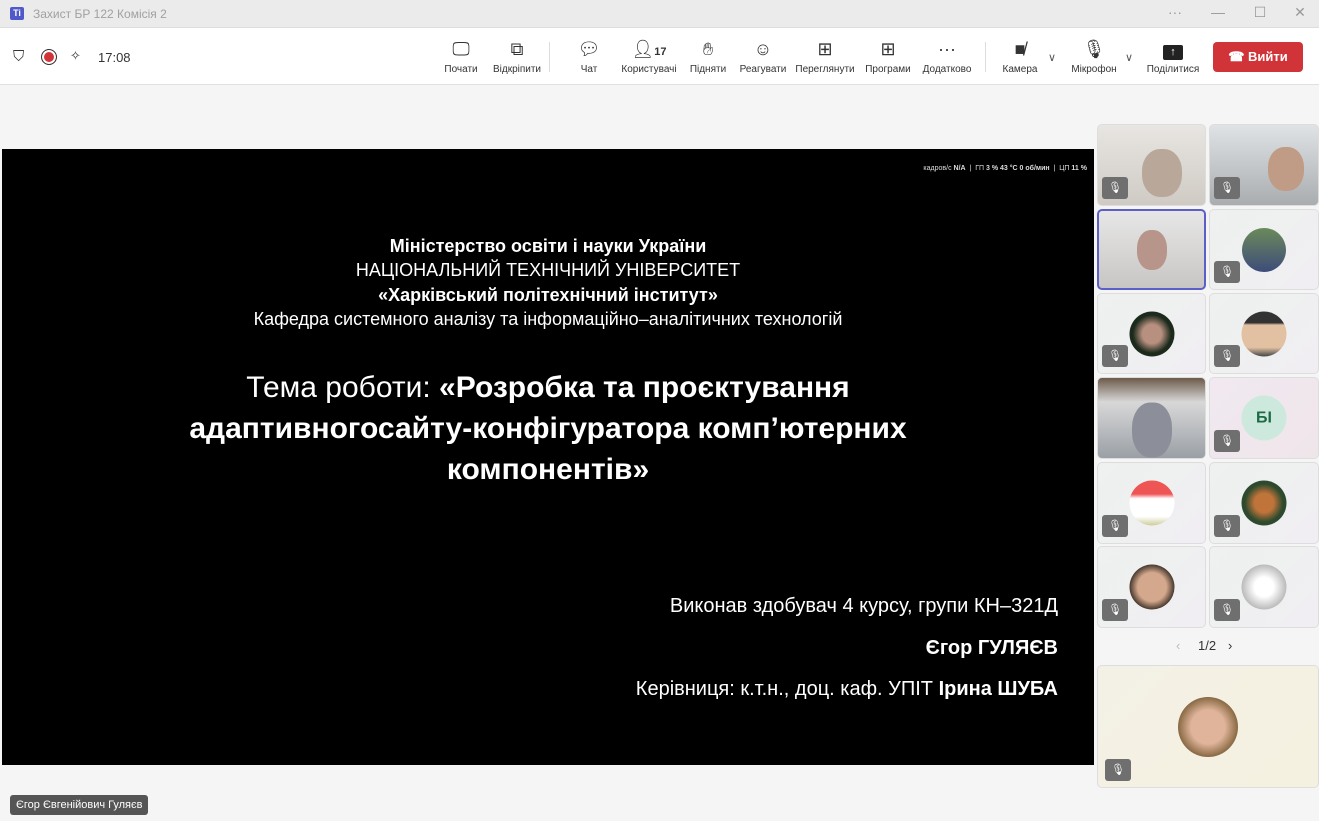 This screenshot has width=1319, height=821. I want to click on raise-hand-button: ✋︎ Підняти, so click(708, 59).